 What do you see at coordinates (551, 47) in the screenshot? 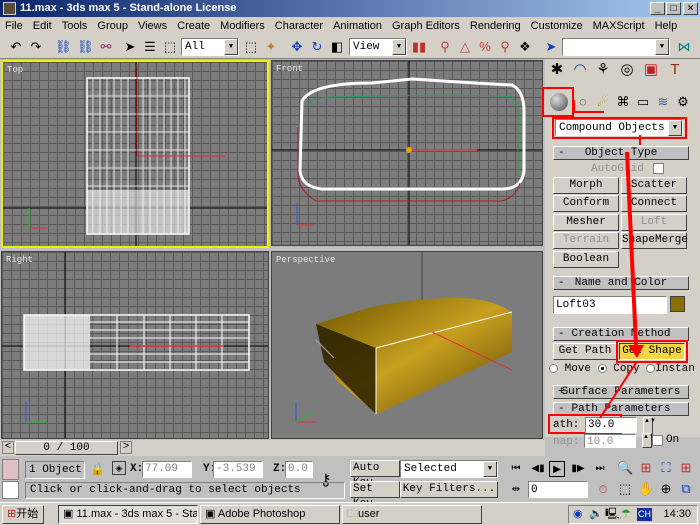
I see `named-selection-sets-icon: ➤` at bounding box center [551, 47].